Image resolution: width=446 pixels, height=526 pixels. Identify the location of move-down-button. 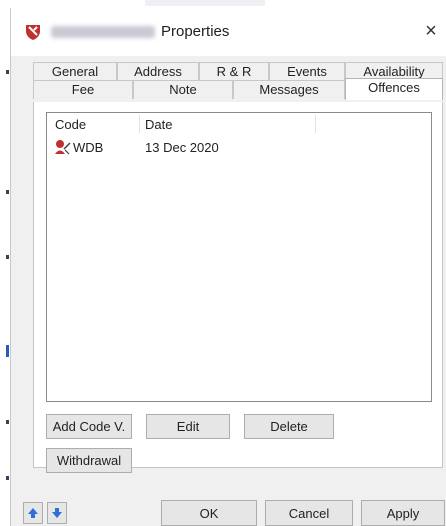
(57, 513).